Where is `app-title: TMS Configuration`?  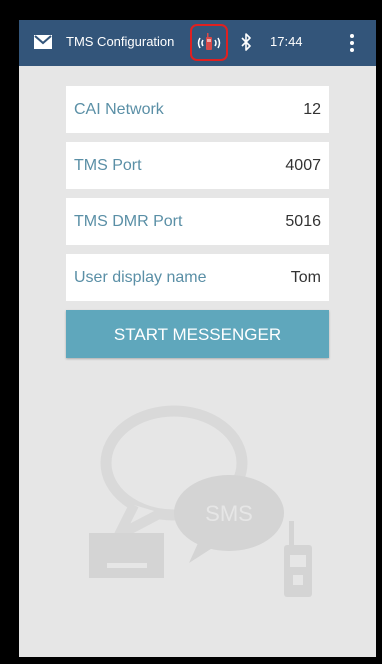 app-title: TMS Configuration is located at coordinates (120, 41).